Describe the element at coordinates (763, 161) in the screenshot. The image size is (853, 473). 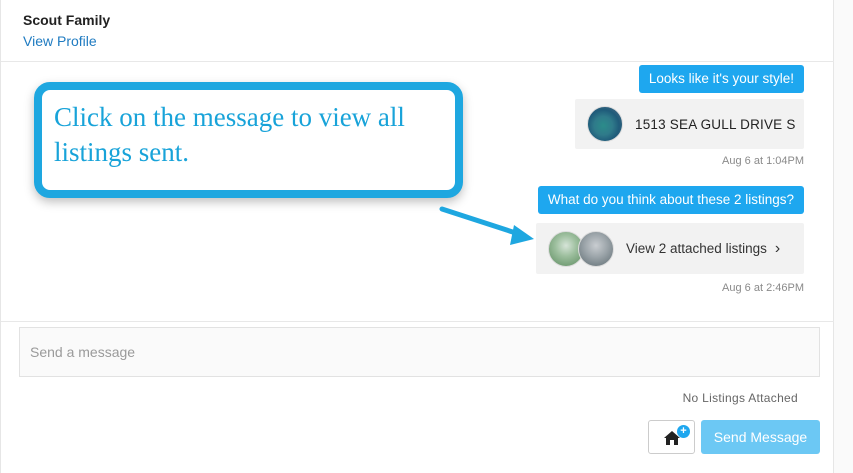
I see `message-timestamp: Aug 6 at 1:04PM` at that location.